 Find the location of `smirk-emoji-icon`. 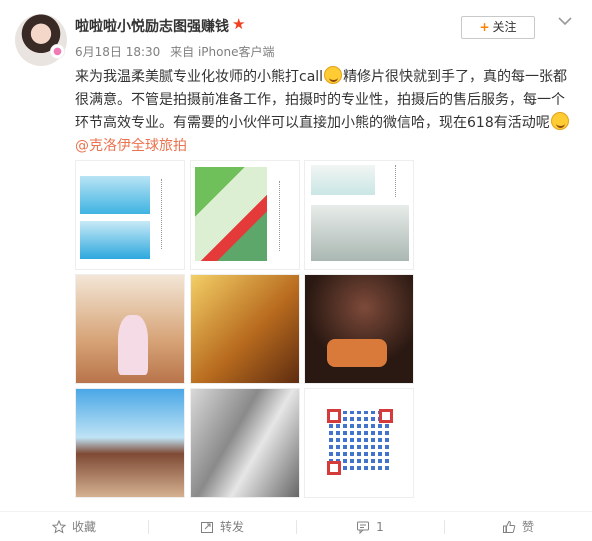

smirk-emoji-icon is located at coordinates (333, 75).